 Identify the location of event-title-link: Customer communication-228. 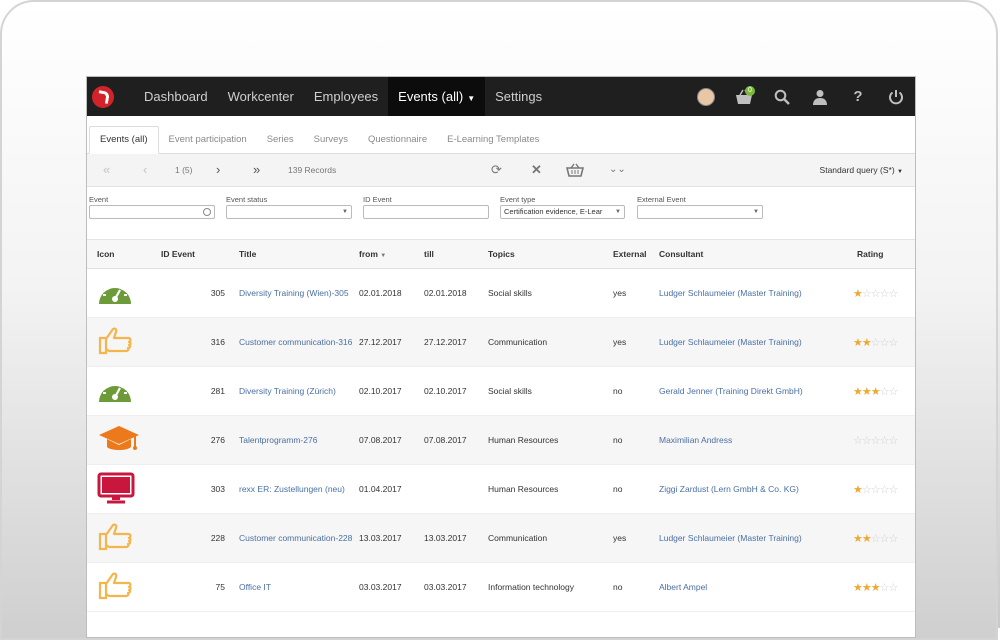
(295, 538).